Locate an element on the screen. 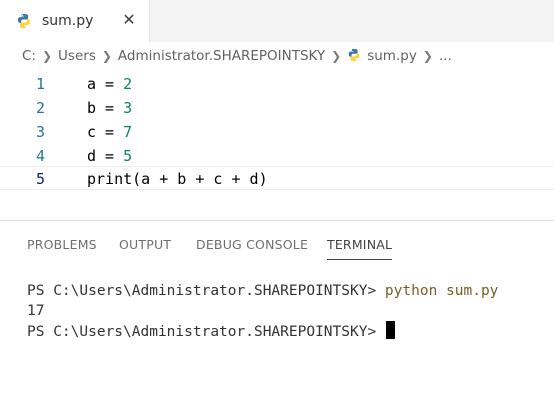  tab-problems: PROBLEMS is located at coordinates (62, 244).